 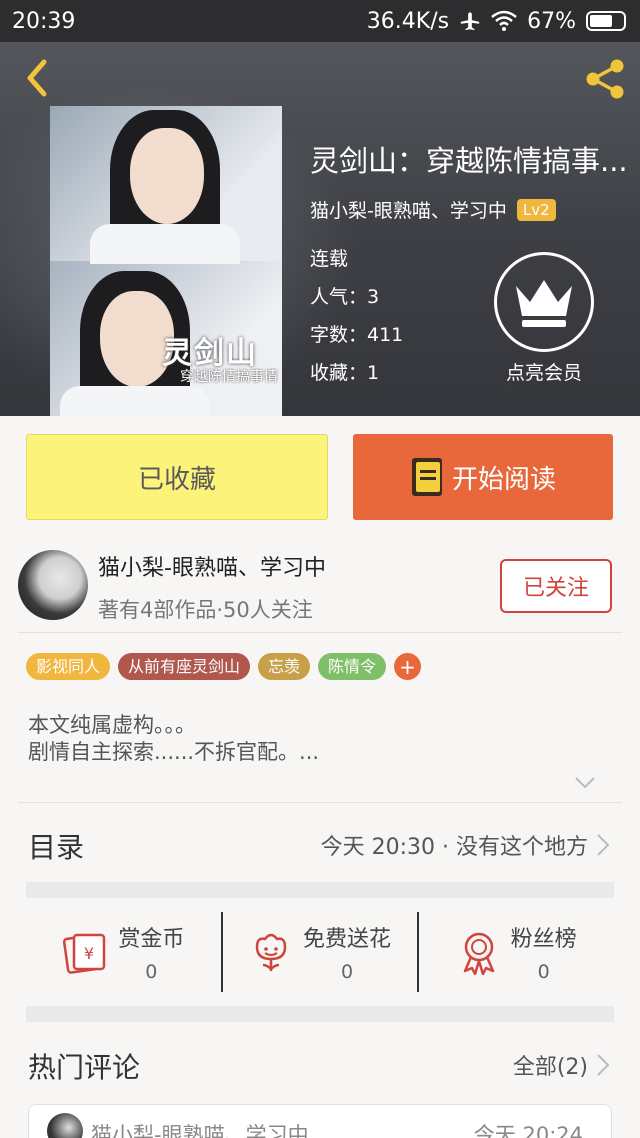 I want to click on tag-item: 忘羡, so click(x=284, y=666).